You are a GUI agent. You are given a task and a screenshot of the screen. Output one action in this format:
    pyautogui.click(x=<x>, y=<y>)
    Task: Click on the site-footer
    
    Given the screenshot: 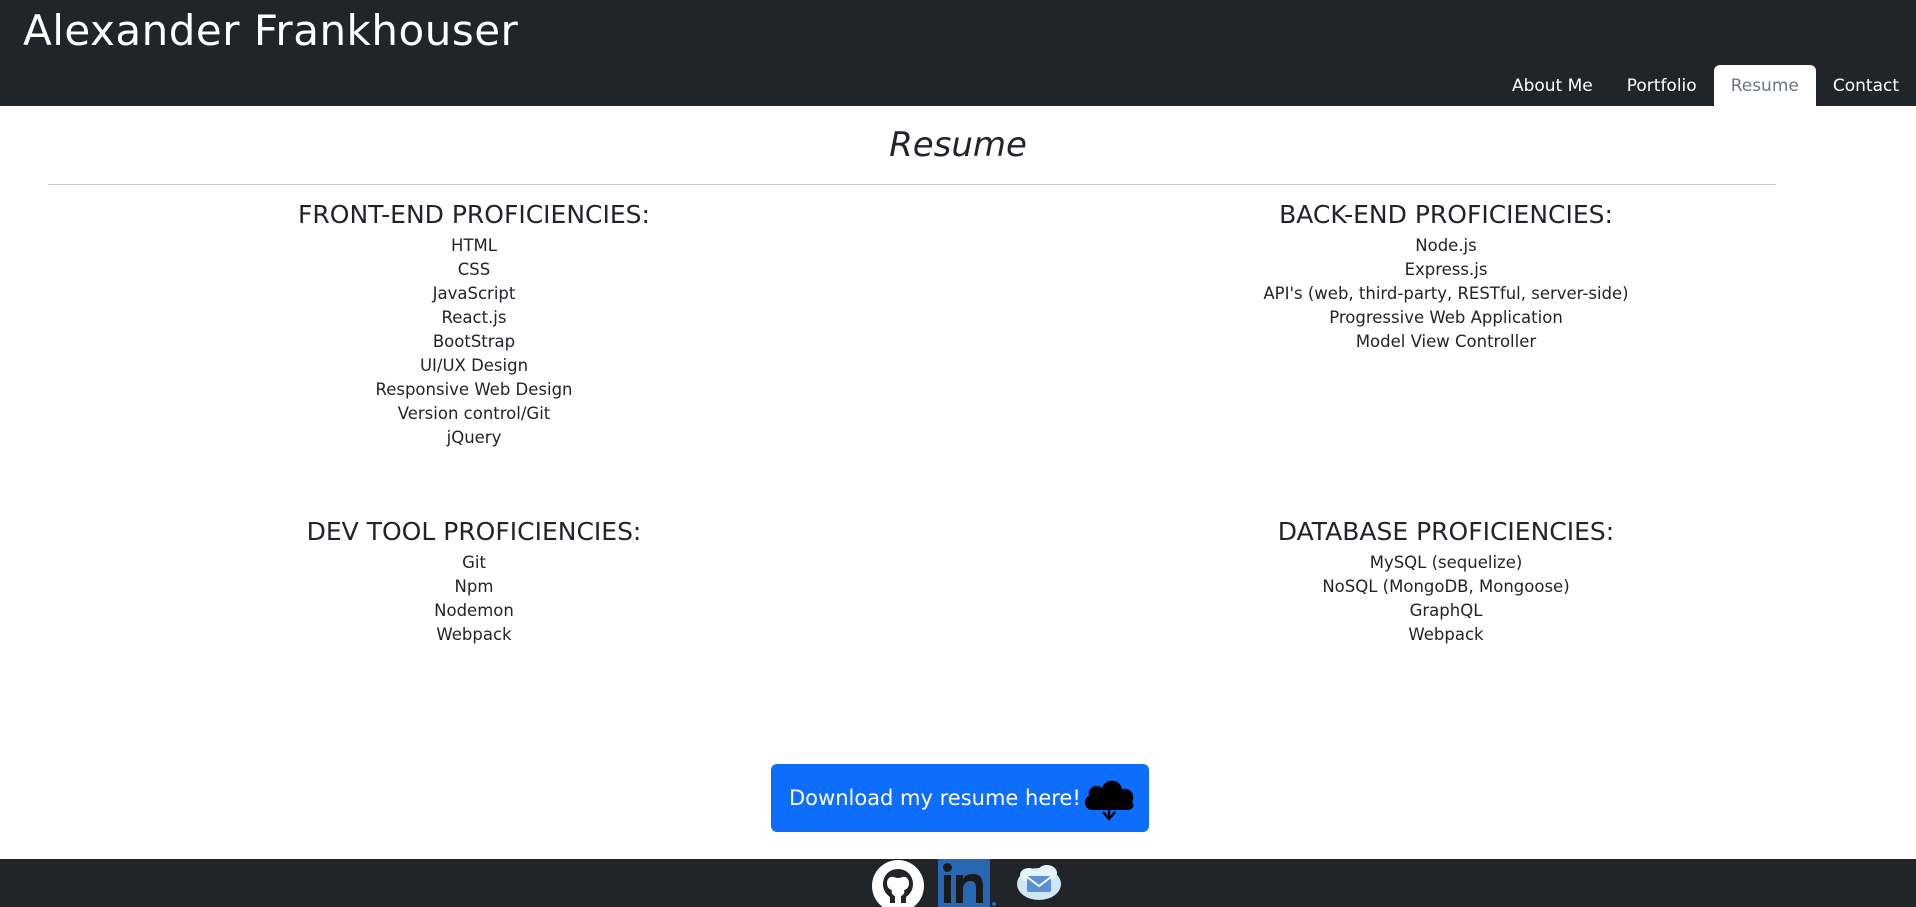 What is the action you would take?
    pyautogui.click(x=958, y=883)
    